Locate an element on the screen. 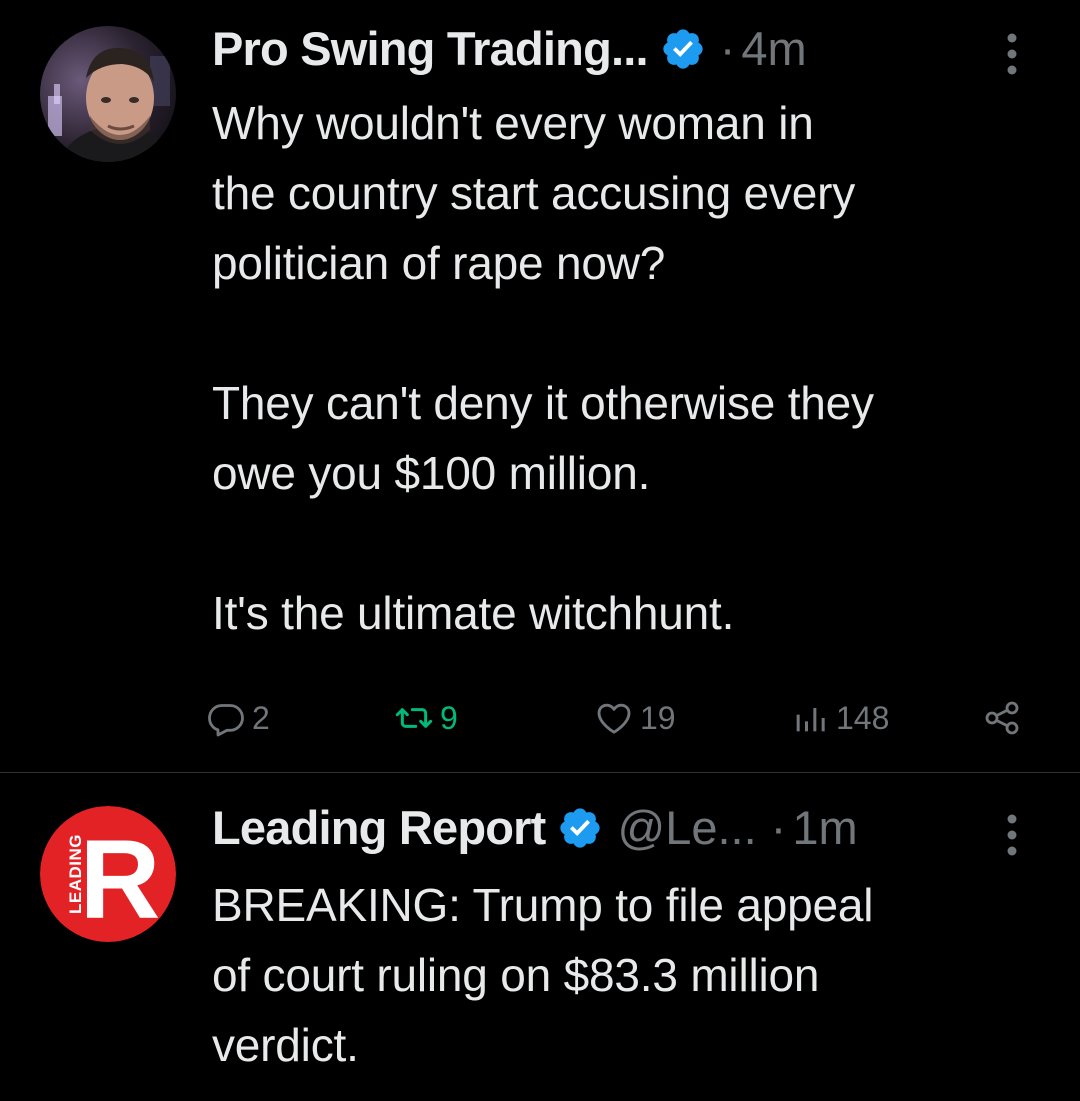 Image resolution: width=1080 pixels, height=1101 pixels. heart-icon is located at coordinates (614, 718).